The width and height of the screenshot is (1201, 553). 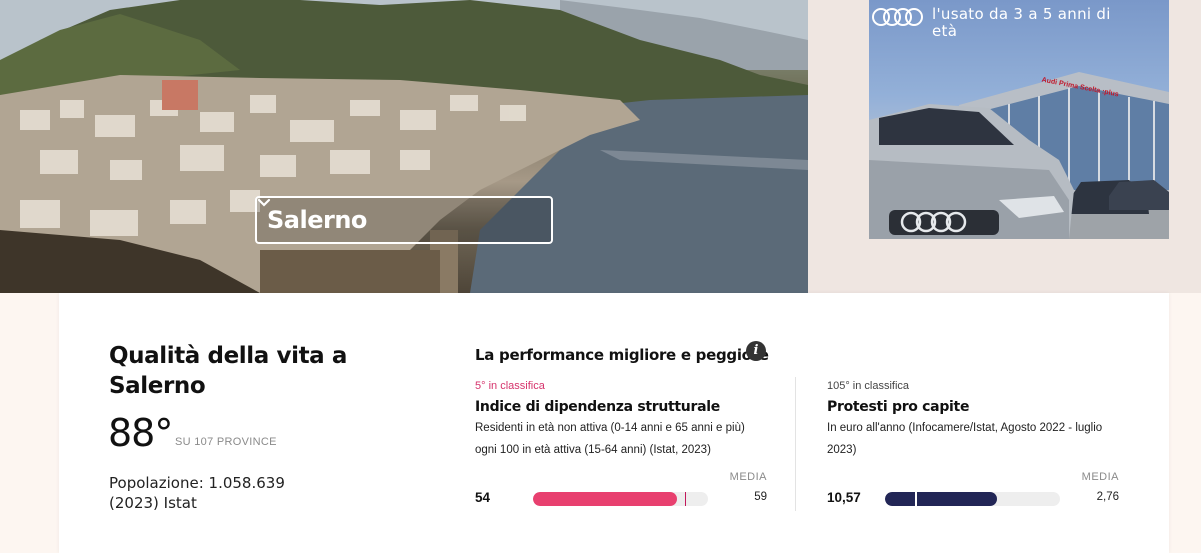 What do you see at coordinates (622, 355) in the screenshot?
I see `performance-title: La performance migliore e peggiore` at bounding box center [622, 355].